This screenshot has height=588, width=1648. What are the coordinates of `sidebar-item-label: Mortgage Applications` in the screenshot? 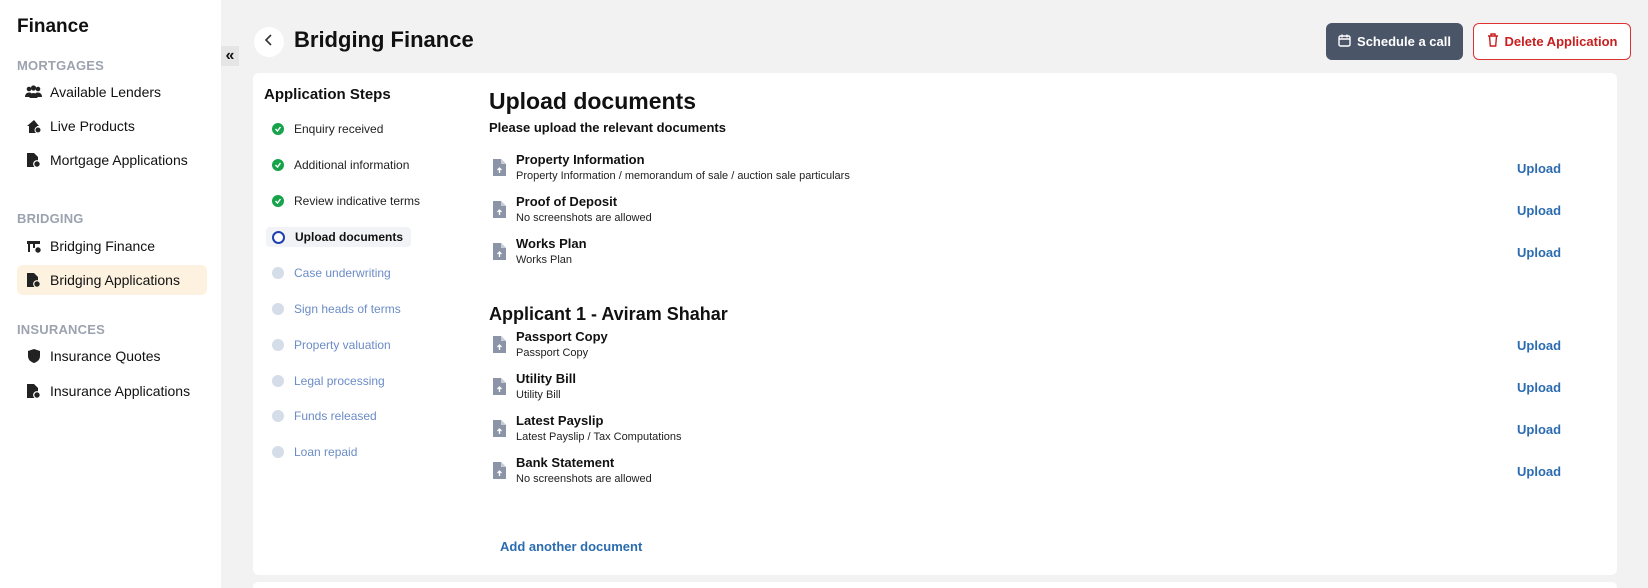 It's located at (119, 160).